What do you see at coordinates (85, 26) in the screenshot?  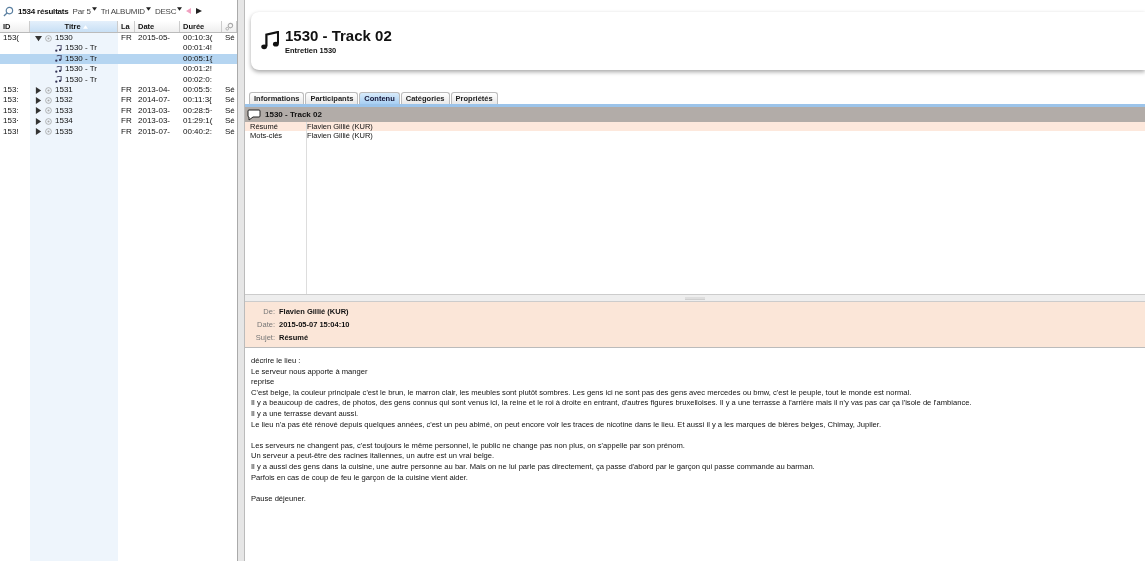 I see `sort-arrow-icon` at bounding box center [85, 26].